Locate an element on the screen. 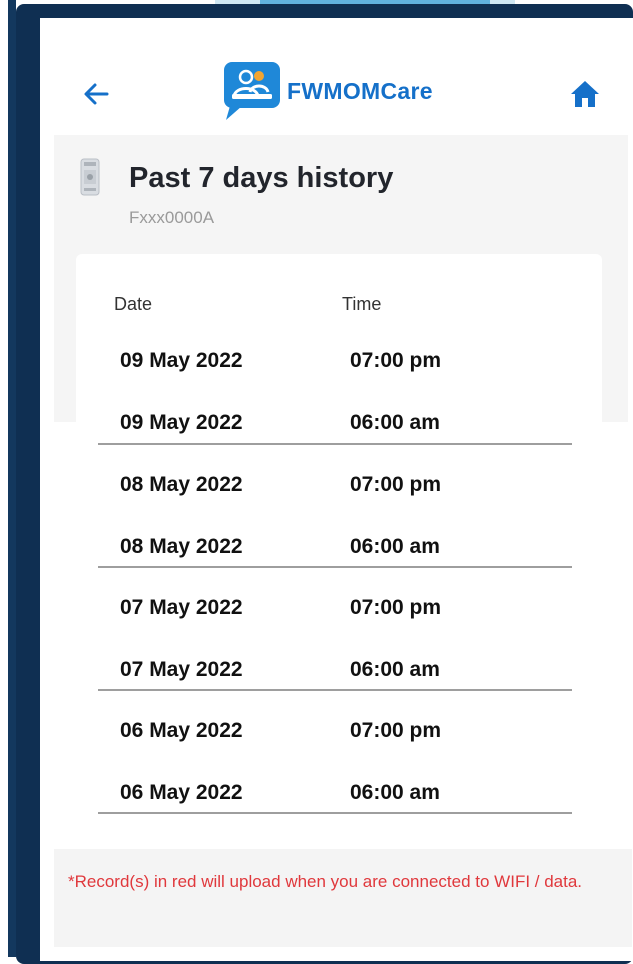 This screenshot has width=633, height=964. table-row: 08 May 2022 06:00 am is located at coordinates (335, 551).